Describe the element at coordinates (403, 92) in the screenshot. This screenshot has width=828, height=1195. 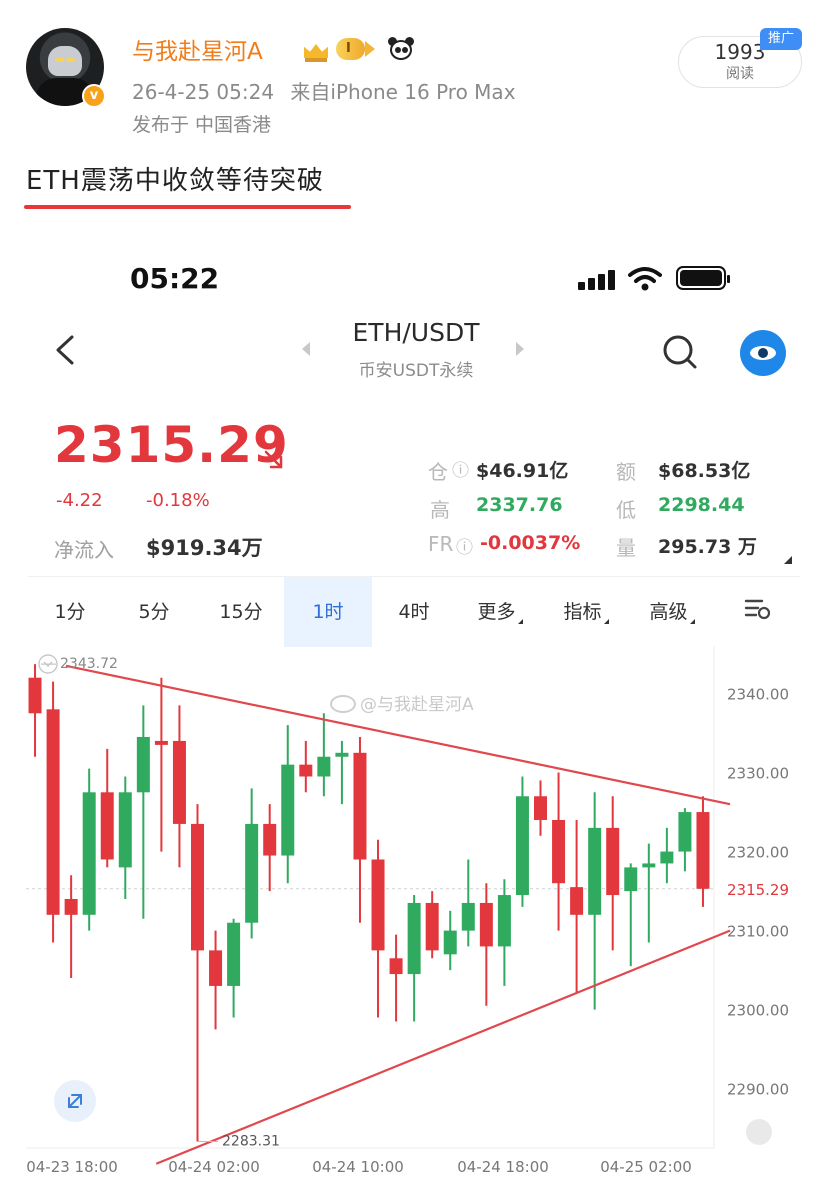
I see `post-source: 来自iPhone 16 Pro Max` at that location.